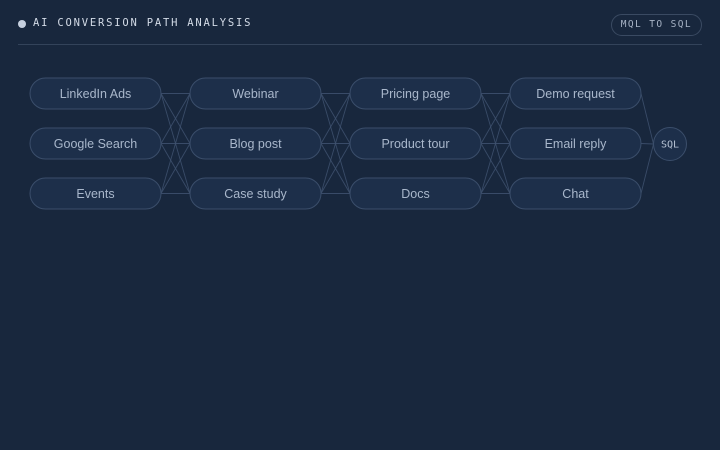  I want to click on sink-node-sql: SQL, so click(670, 144).